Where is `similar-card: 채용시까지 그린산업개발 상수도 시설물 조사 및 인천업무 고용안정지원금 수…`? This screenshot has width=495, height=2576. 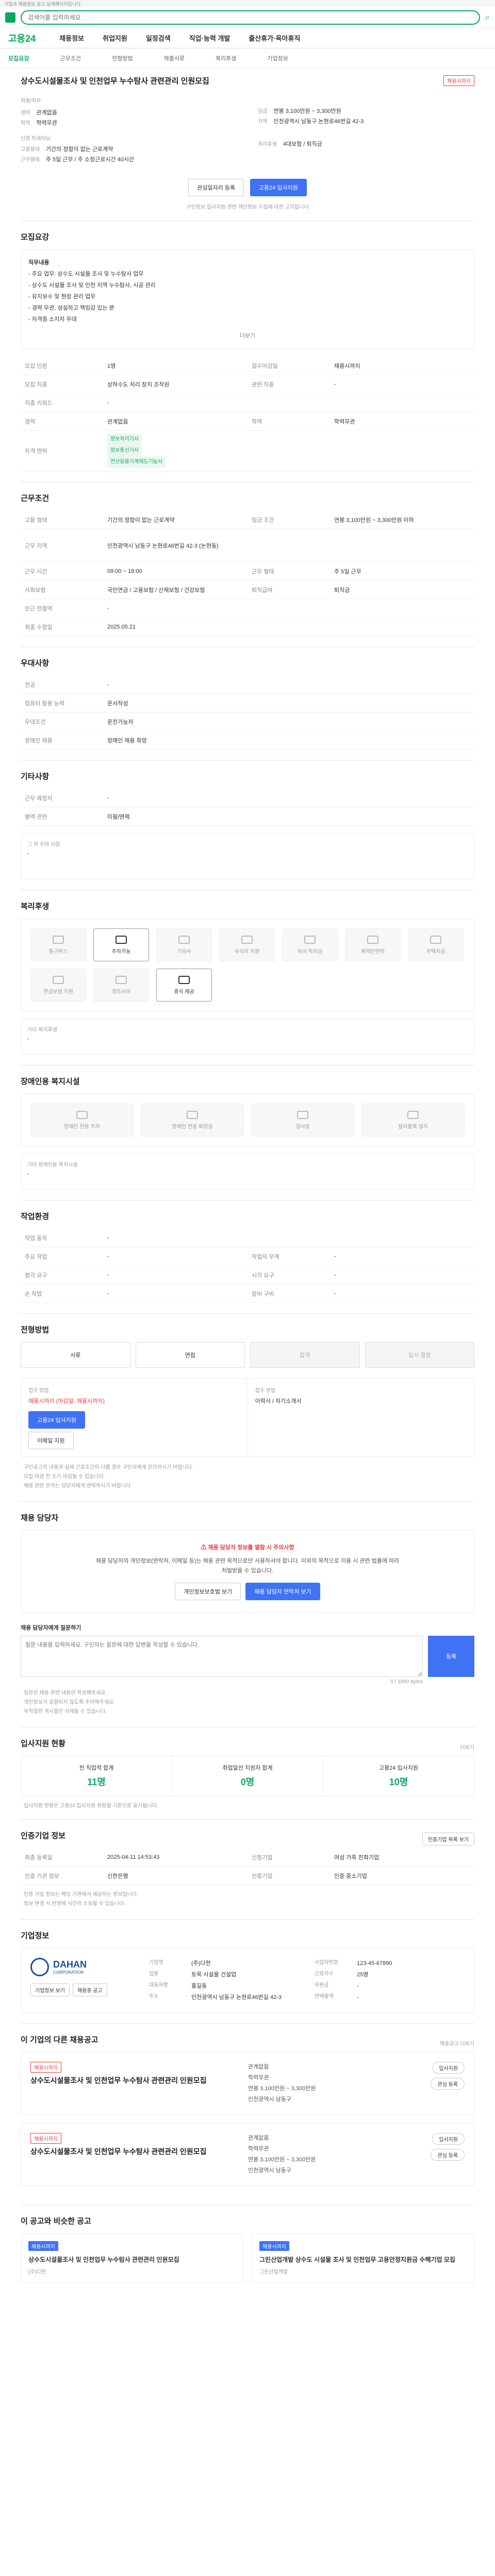
similar-card: 채용시까지 그린산업개발 상수도 시설물 조사 및 인천업무 고용안정지원금 수… is located at coordinates (363, 2258).